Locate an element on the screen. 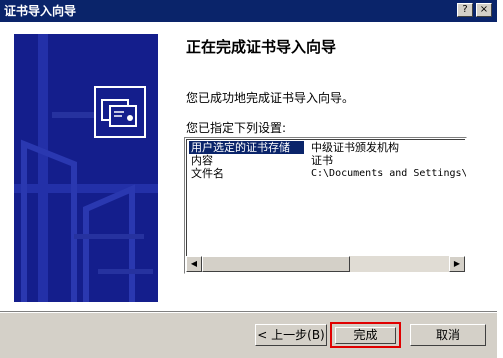 The height and width of the screenshot is (358, 503). setting-value: C:\Documents and Settings\ is located at coordinates (389, 173).